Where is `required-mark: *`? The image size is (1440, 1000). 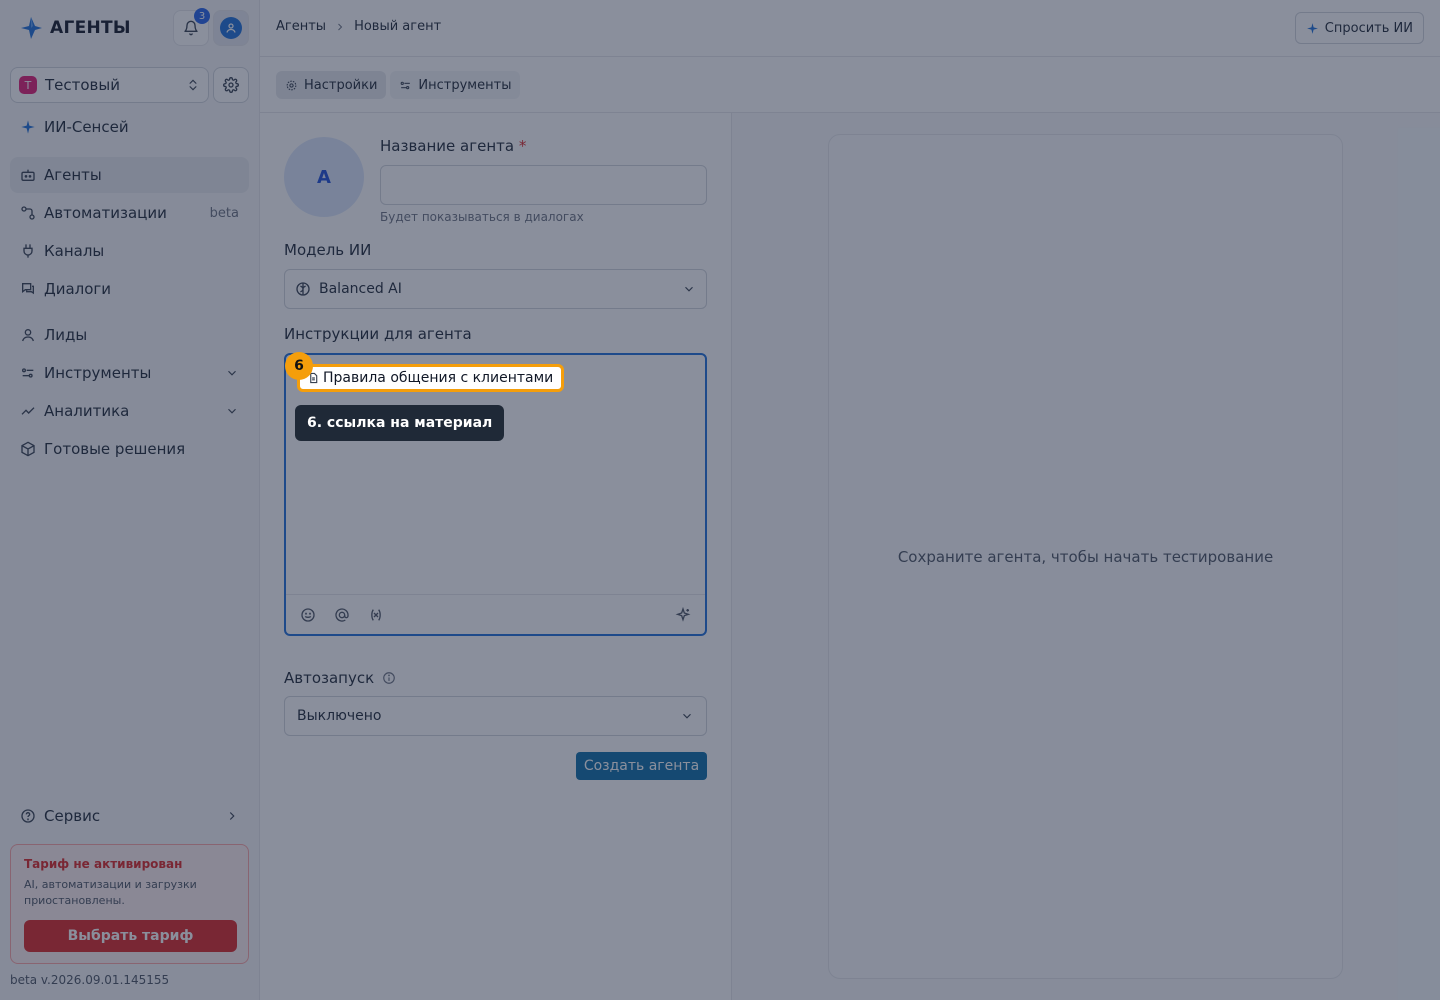 required-mark: * is located at coordinates (522, 146).